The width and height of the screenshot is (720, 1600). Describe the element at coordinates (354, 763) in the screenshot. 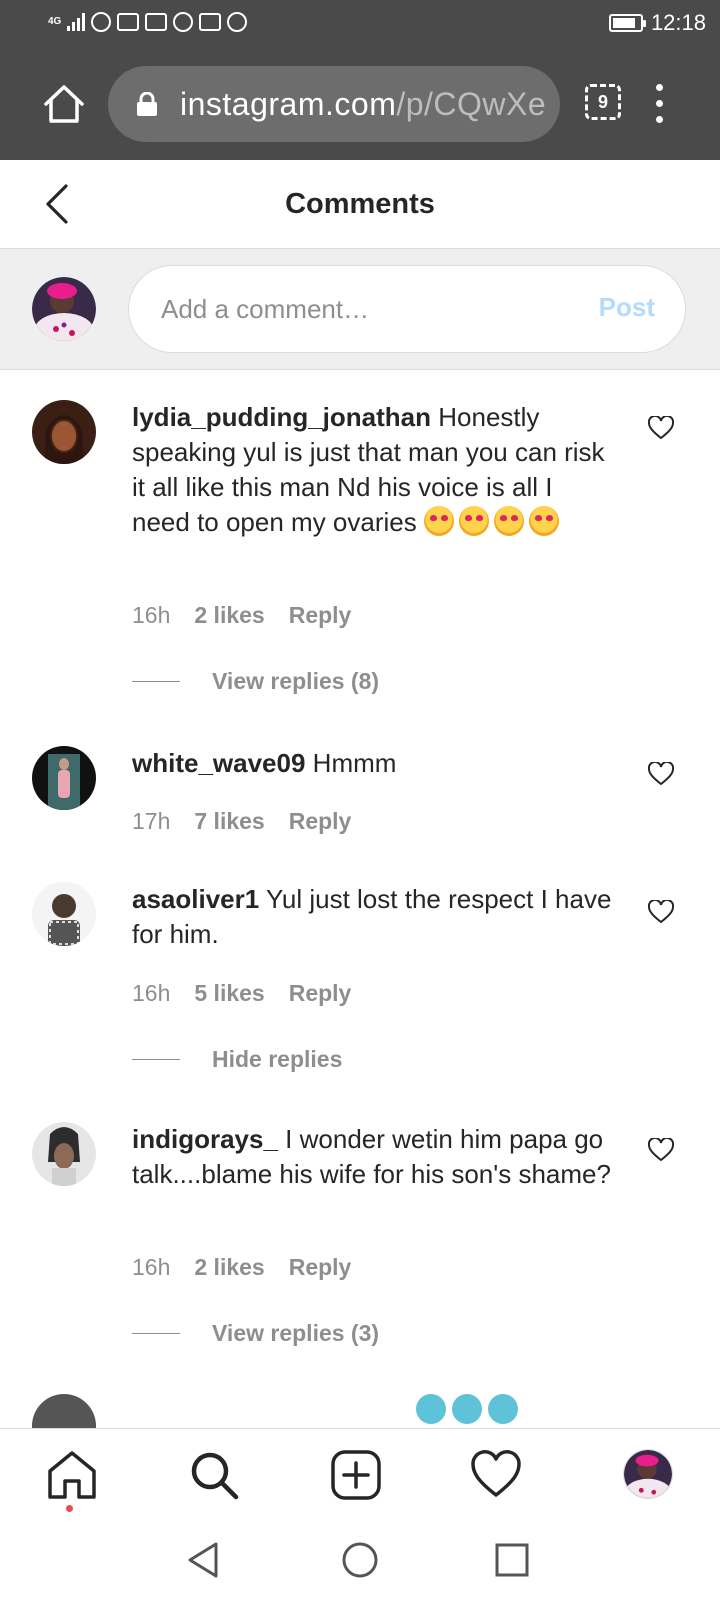

I see `comment-text: Hmmm` at that location.